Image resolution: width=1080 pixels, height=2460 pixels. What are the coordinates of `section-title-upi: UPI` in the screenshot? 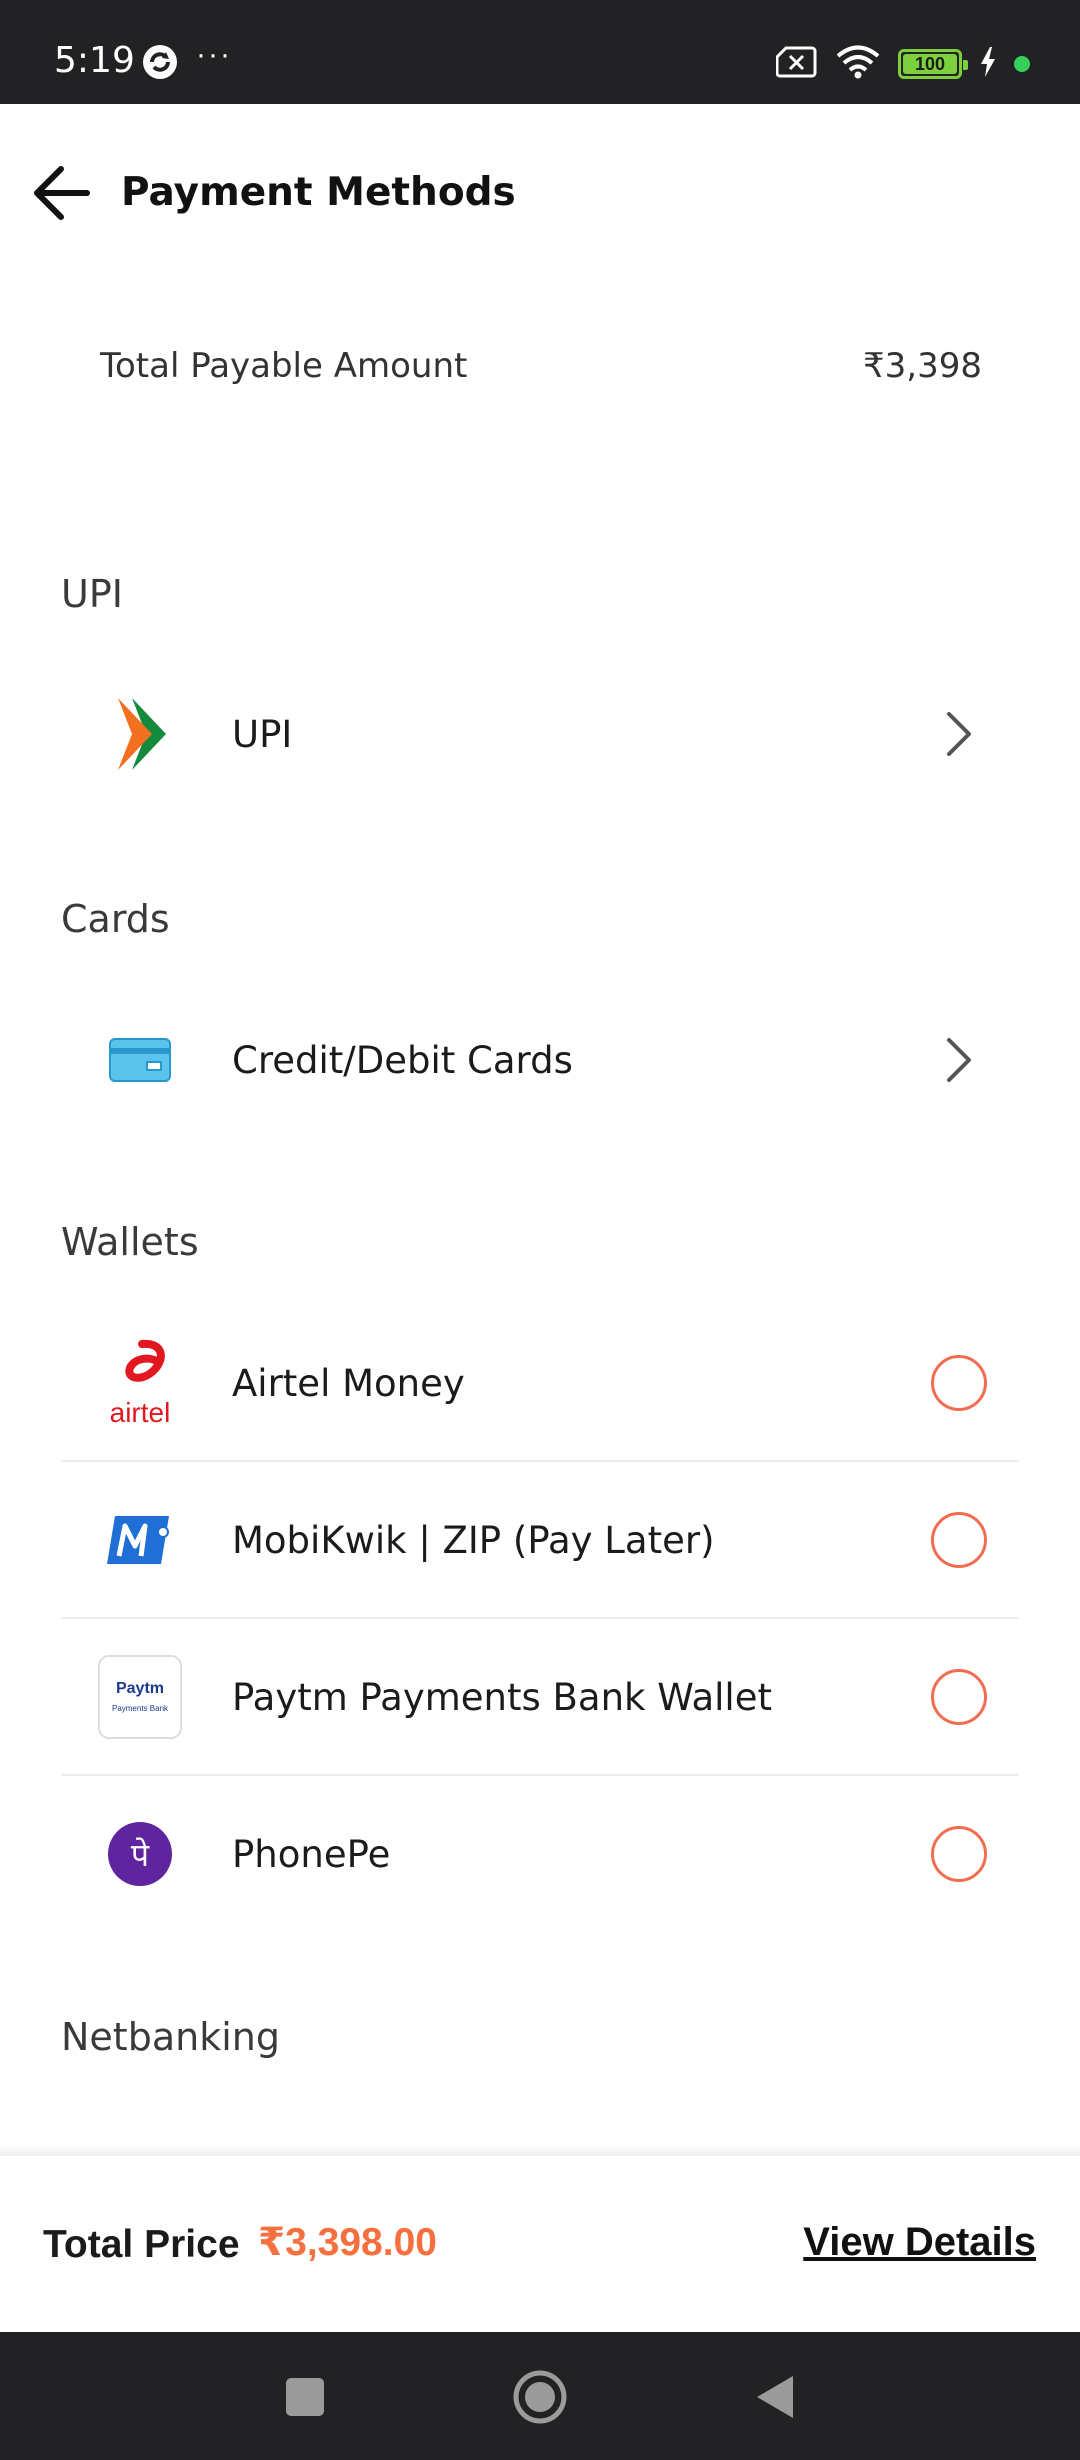 It's located at (92, 594).